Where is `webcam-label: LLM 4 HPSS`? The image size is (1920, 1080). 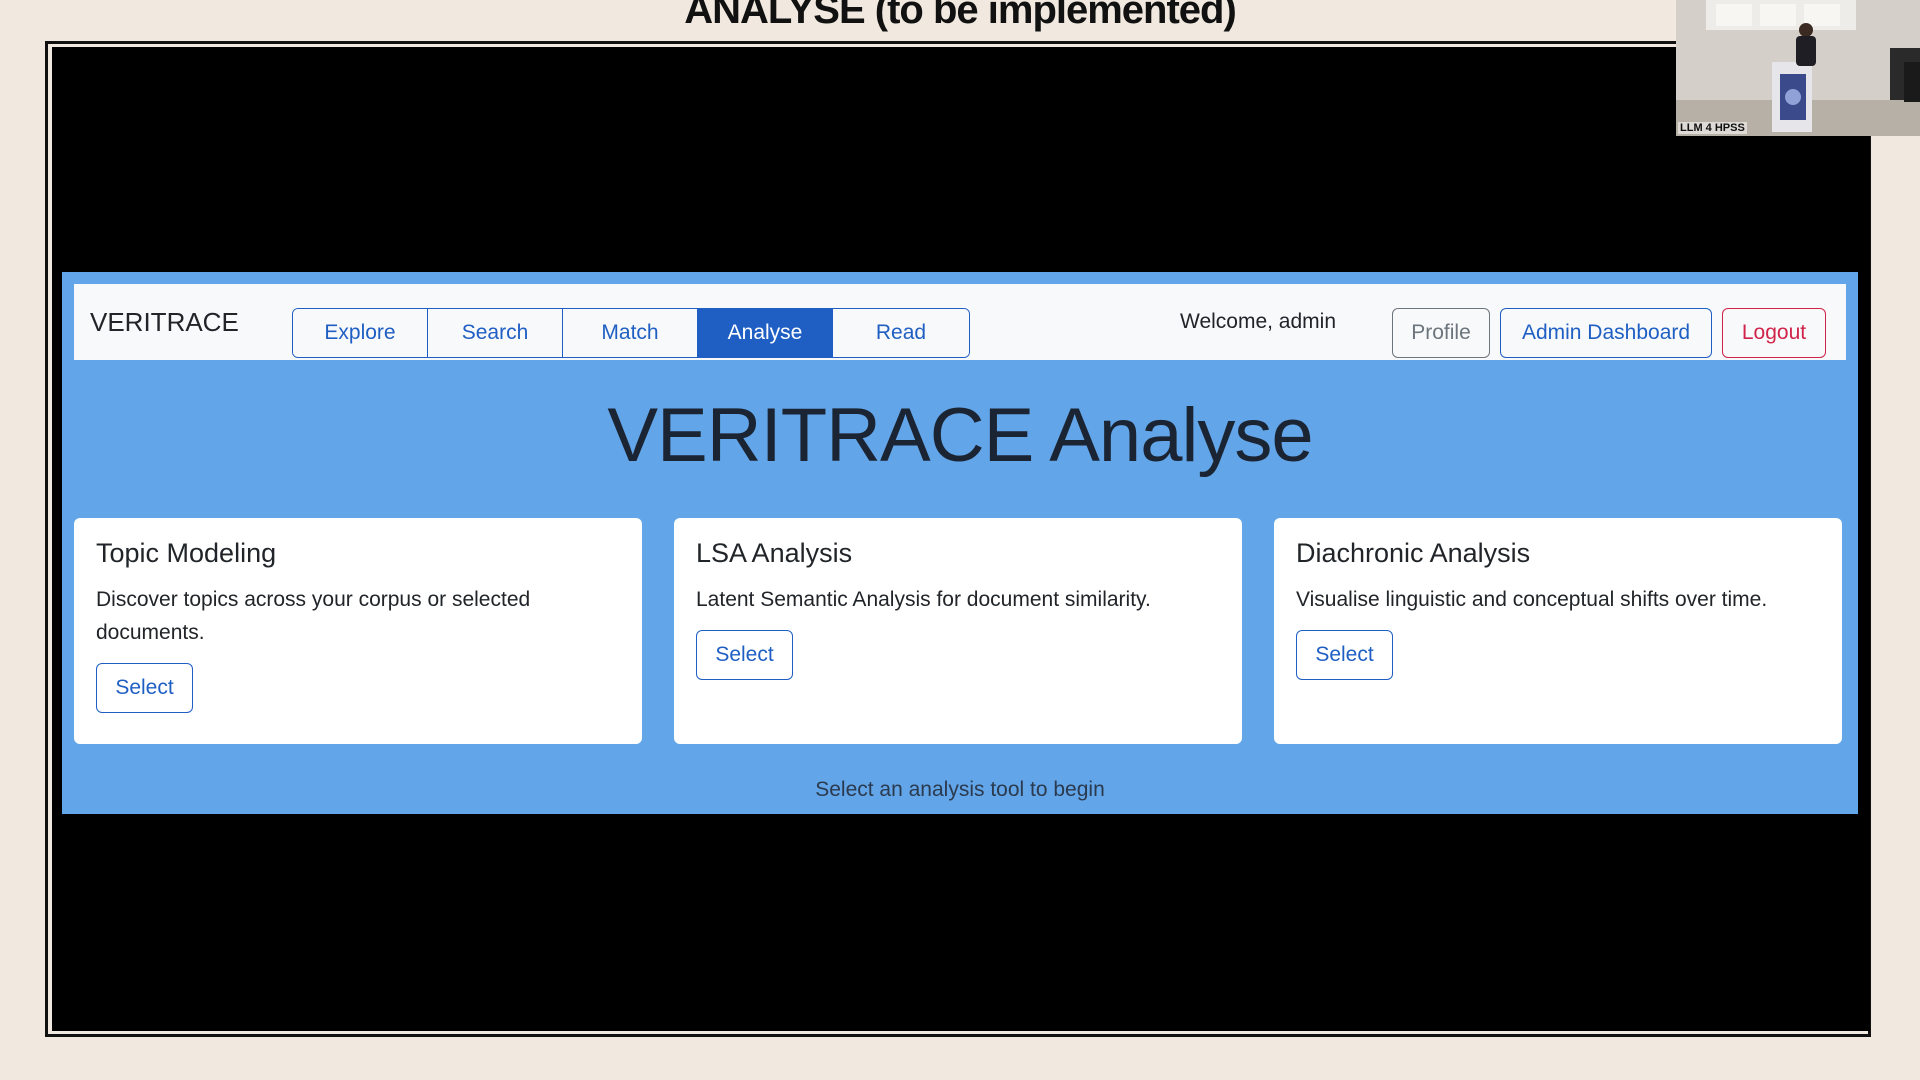
webcam-label: LLM 4 HPSS is located at coordinates (1712, 128).